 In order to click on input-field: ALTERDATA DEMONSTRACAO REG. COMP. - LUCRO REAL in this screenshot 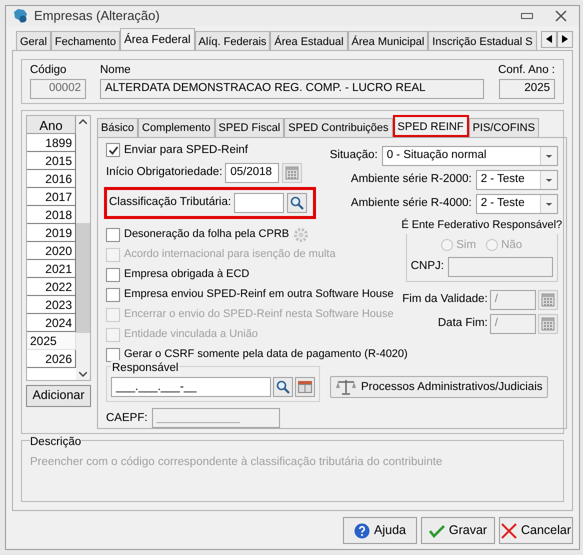, I will do `click(292, 88)`.